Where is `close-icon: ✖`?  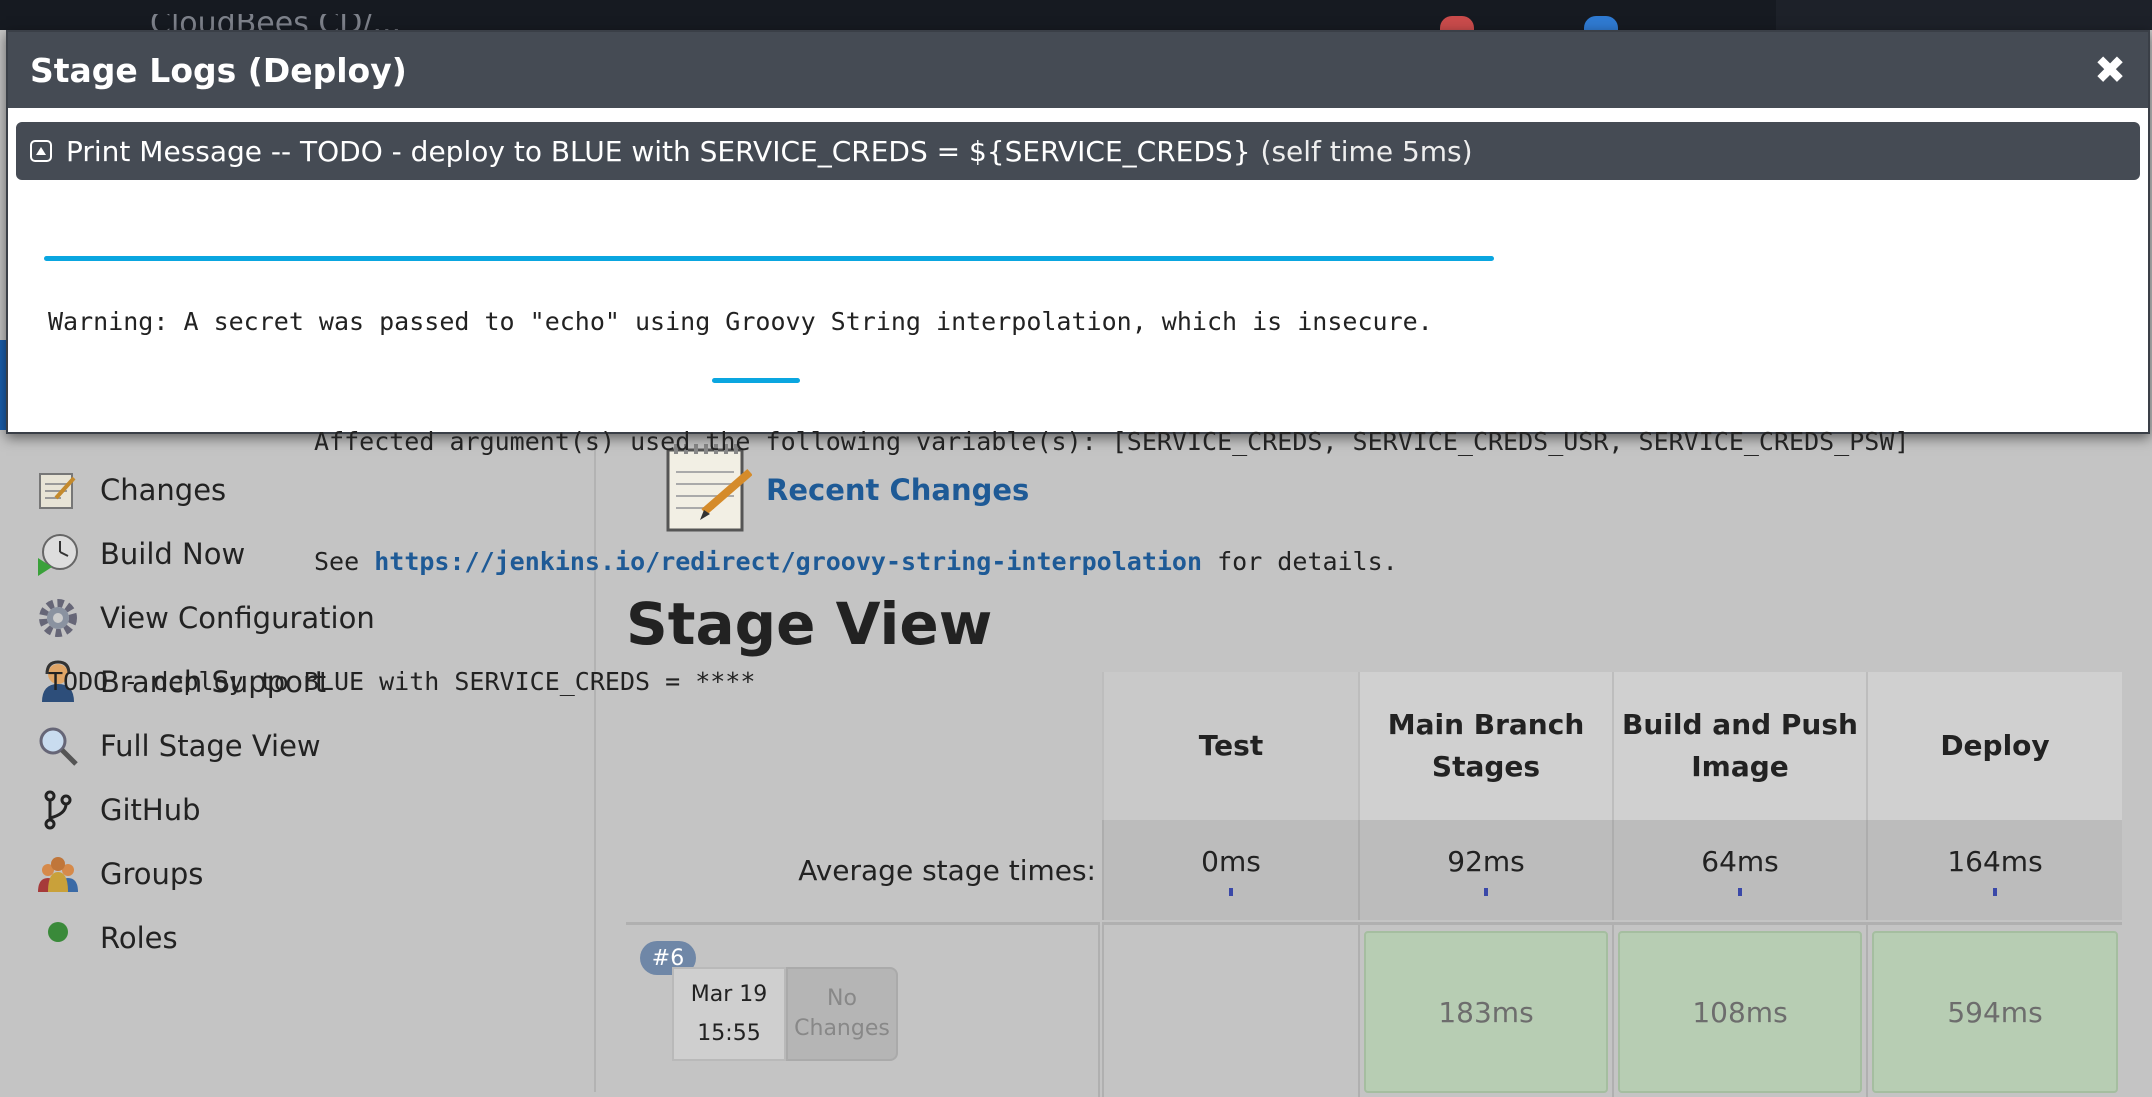
close-icon: ✖ is located at coordinates (2110, 70).